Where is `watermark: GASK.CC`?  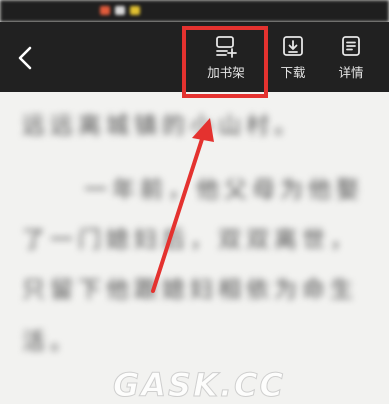
watermark: GASK.CC is located at coordinates (199, 385).